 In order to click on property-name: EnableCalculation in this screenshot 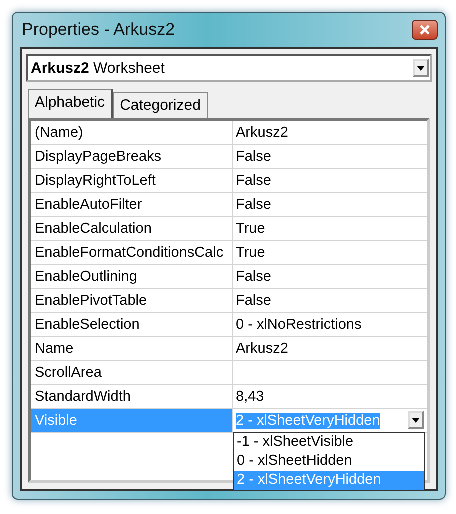, I will do `click(132, 228)`.